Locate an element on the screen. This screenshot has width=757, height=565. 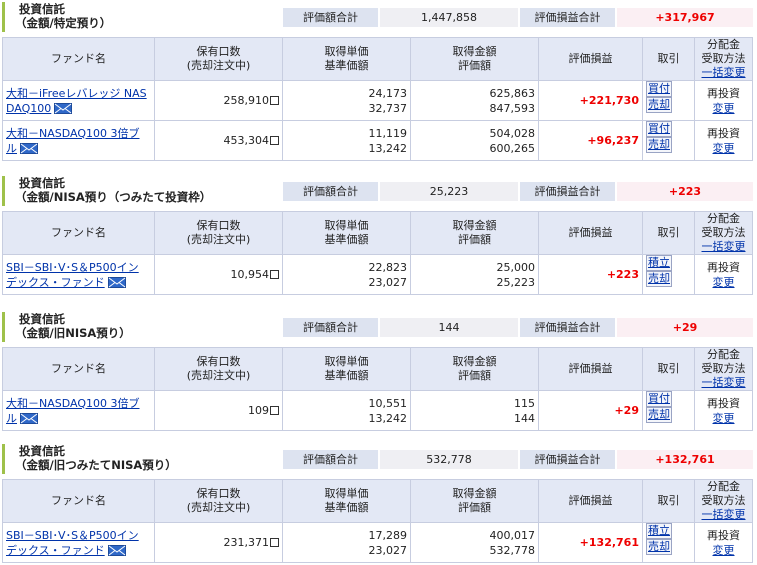
col-header-qty-line1: 保有口数 is located at coordinates (218, 225).